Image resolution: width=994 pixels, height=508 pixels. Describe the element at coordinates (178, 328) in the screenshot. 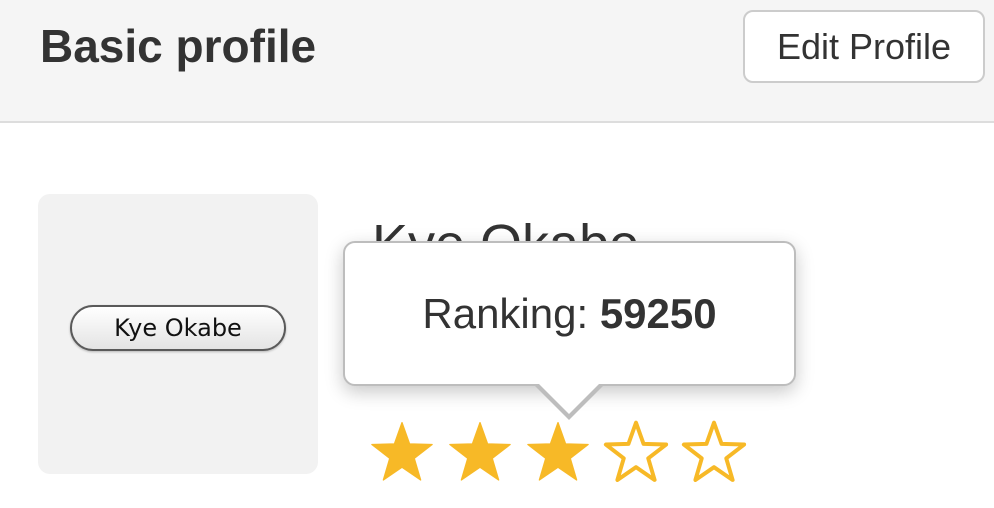

I see `avatar-name-label: Kye Okabe` at that location.